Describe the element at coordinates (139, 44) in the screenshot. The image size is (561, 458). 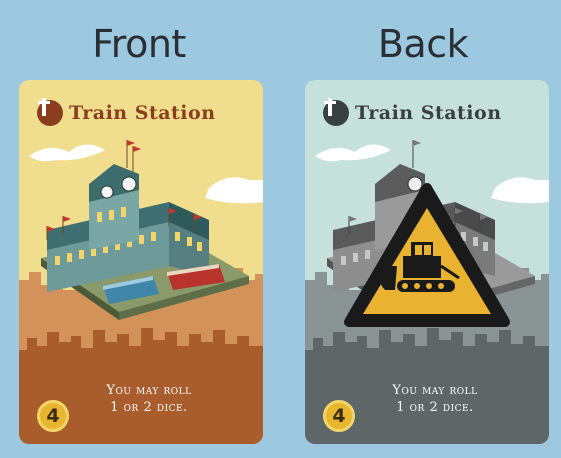
I see `front-label: Front` at that location.